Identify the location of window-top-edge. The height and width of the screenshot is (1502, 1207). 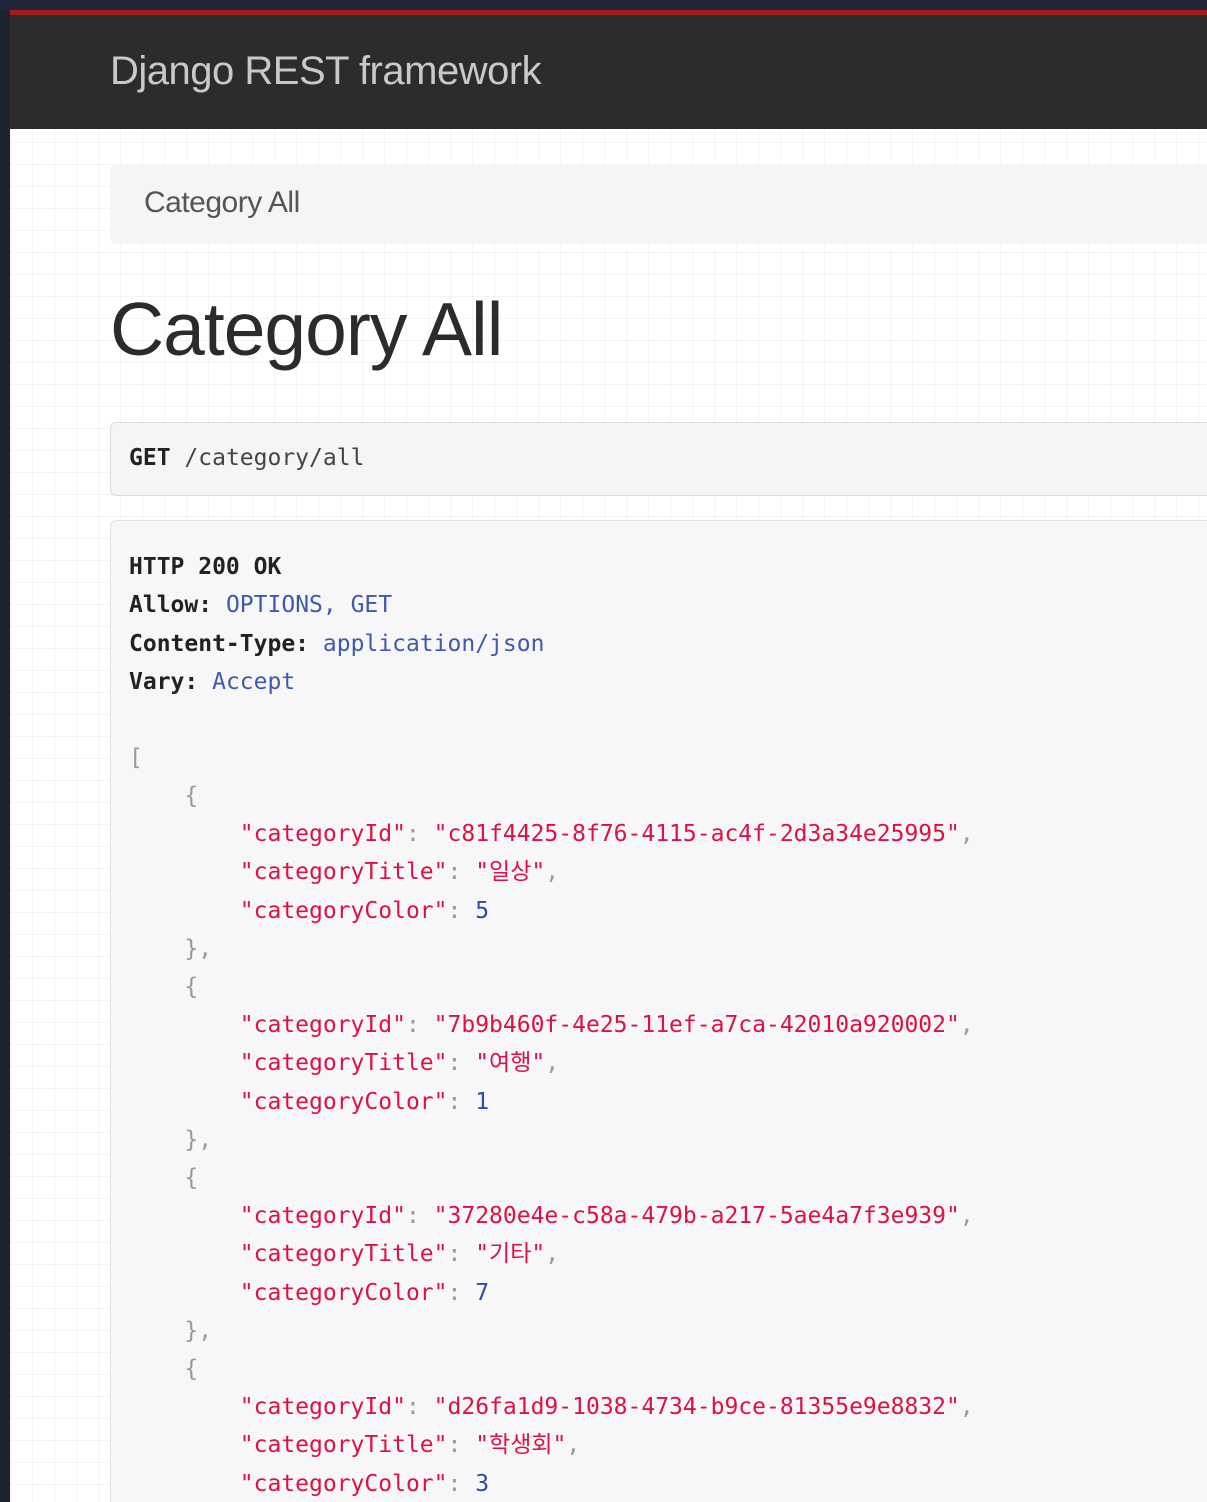
(603, 5).